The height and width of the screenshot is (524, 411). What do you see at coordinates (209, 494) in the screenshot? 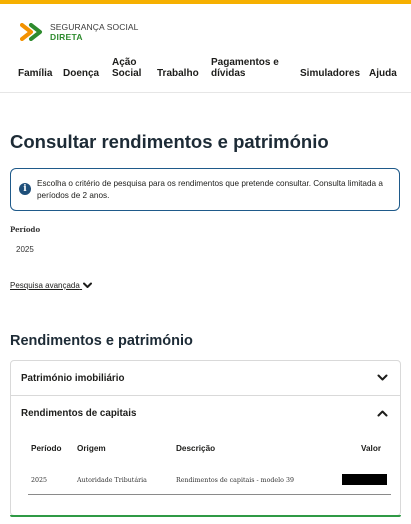
I see `table-row-divider` at bounding box center [209, 494].